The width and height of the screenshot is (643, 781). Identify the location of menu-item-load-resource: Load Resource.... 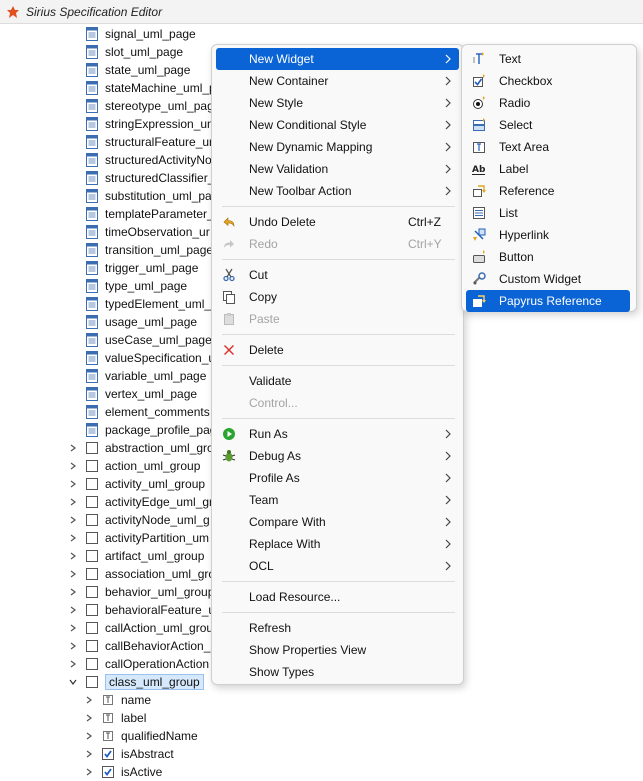
(337, 597).